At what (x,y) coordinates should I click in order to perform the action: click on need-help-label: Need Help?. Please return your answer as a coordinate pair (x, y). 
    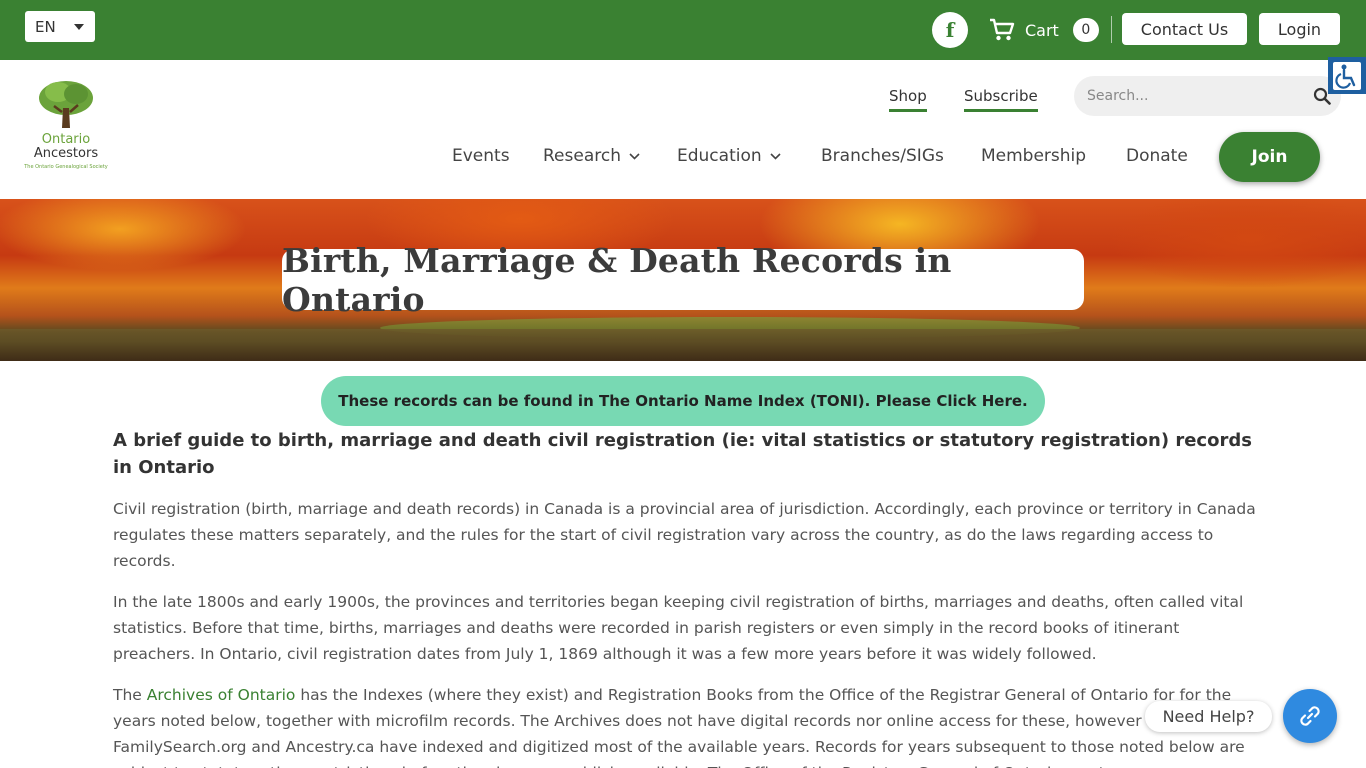
    Looking at the image, I should click on (1208, 716).